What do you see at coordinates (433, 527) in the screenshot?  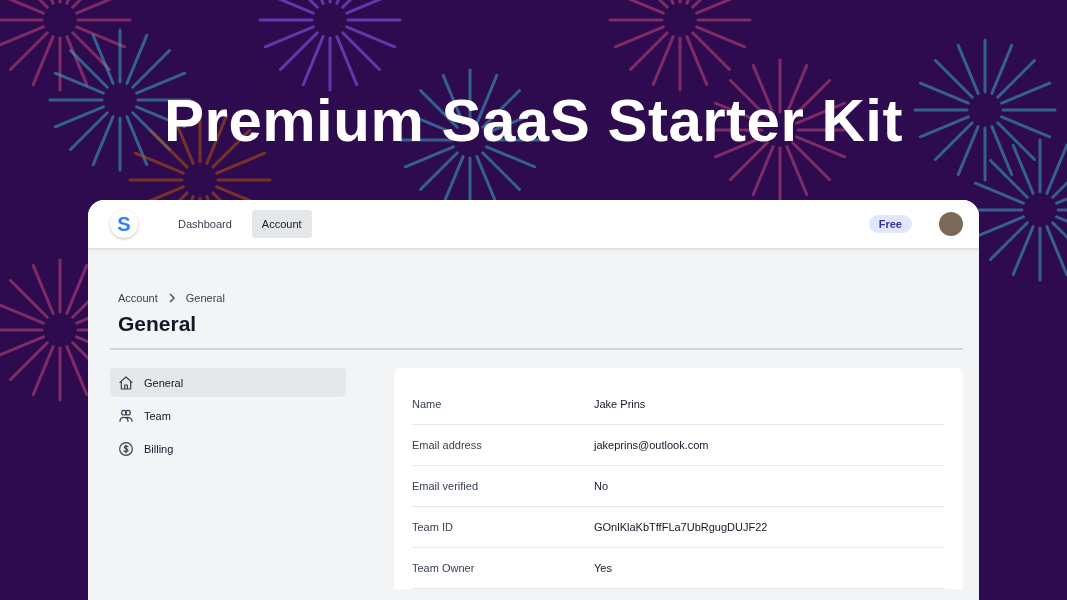 I see `field-label: Team ID` at bounding box center [433, 527].